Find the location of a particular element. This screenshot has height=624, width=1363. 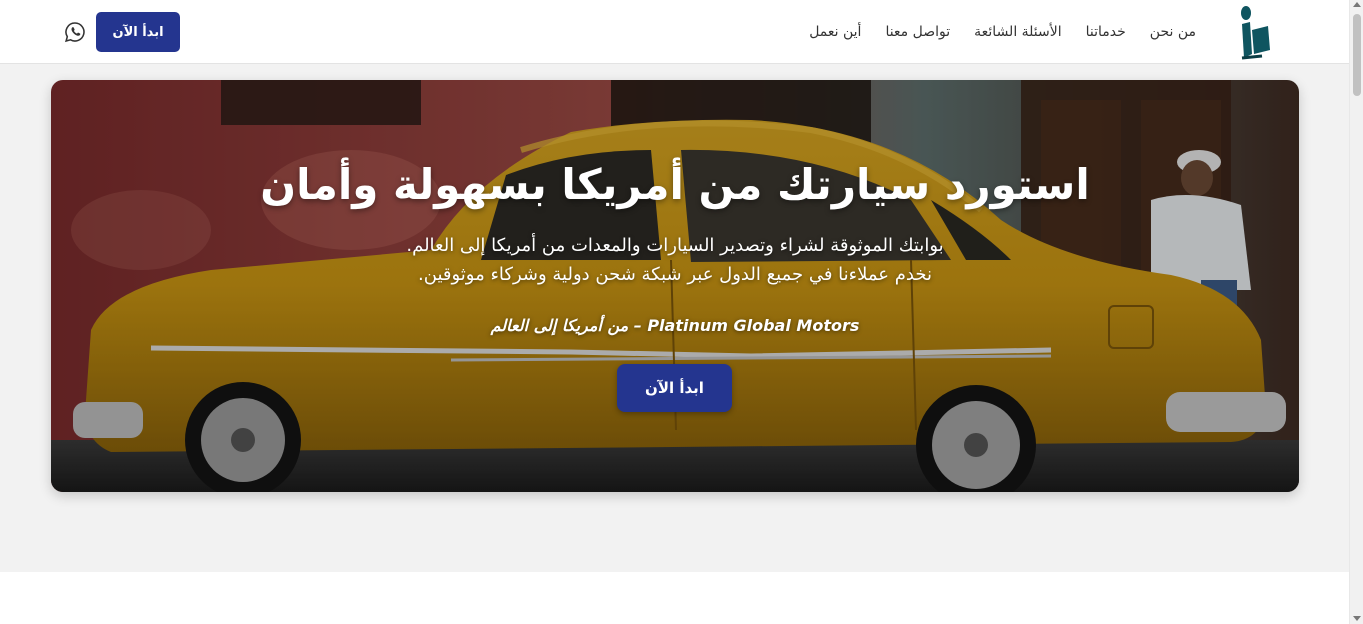

page-scrollbar is located at coordinates (1356, 312).